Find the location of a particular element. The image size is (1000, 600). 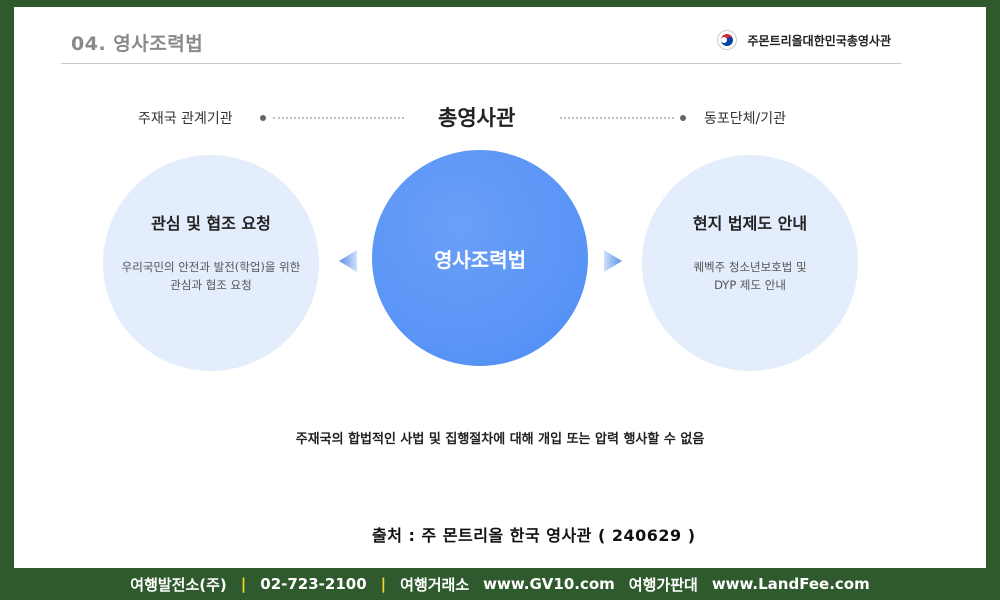

chevron-left-icon is located at coordinates (348, 261).